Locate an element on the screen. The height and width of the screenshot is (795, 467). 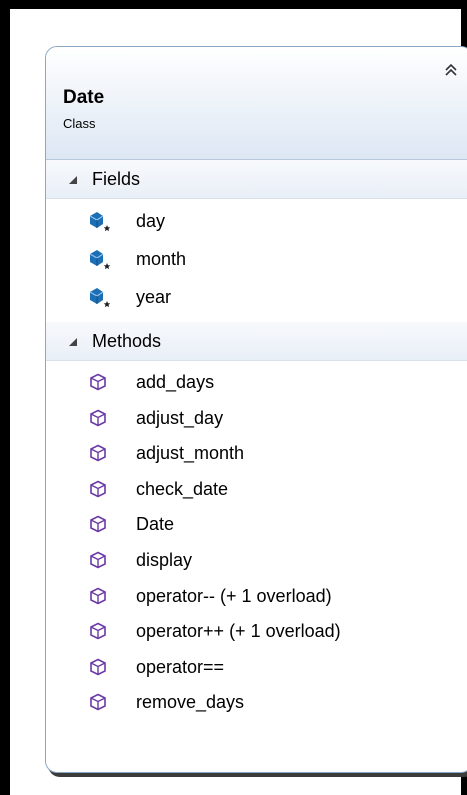
method-name: check_date is located at coordinates (182, 488).